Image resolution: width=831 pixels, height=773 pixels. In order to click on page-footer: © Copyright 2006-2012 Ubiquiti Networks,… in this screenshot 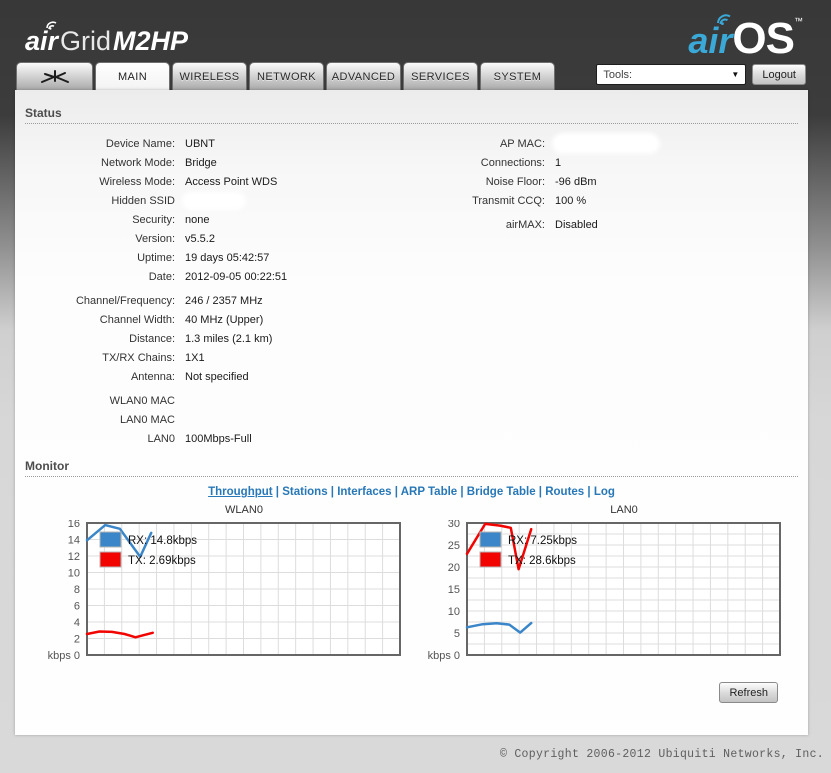, I will do `click(415, 754)`.